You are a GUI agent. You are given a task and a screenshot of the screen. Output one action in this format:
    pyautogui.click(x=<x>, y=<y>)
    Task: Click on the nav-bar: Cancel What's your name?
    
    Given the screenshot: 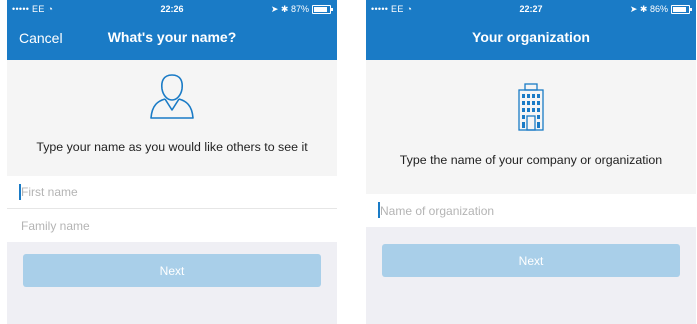 What is the action you would take?
    pyautogui.click(x=172, y=39)
    